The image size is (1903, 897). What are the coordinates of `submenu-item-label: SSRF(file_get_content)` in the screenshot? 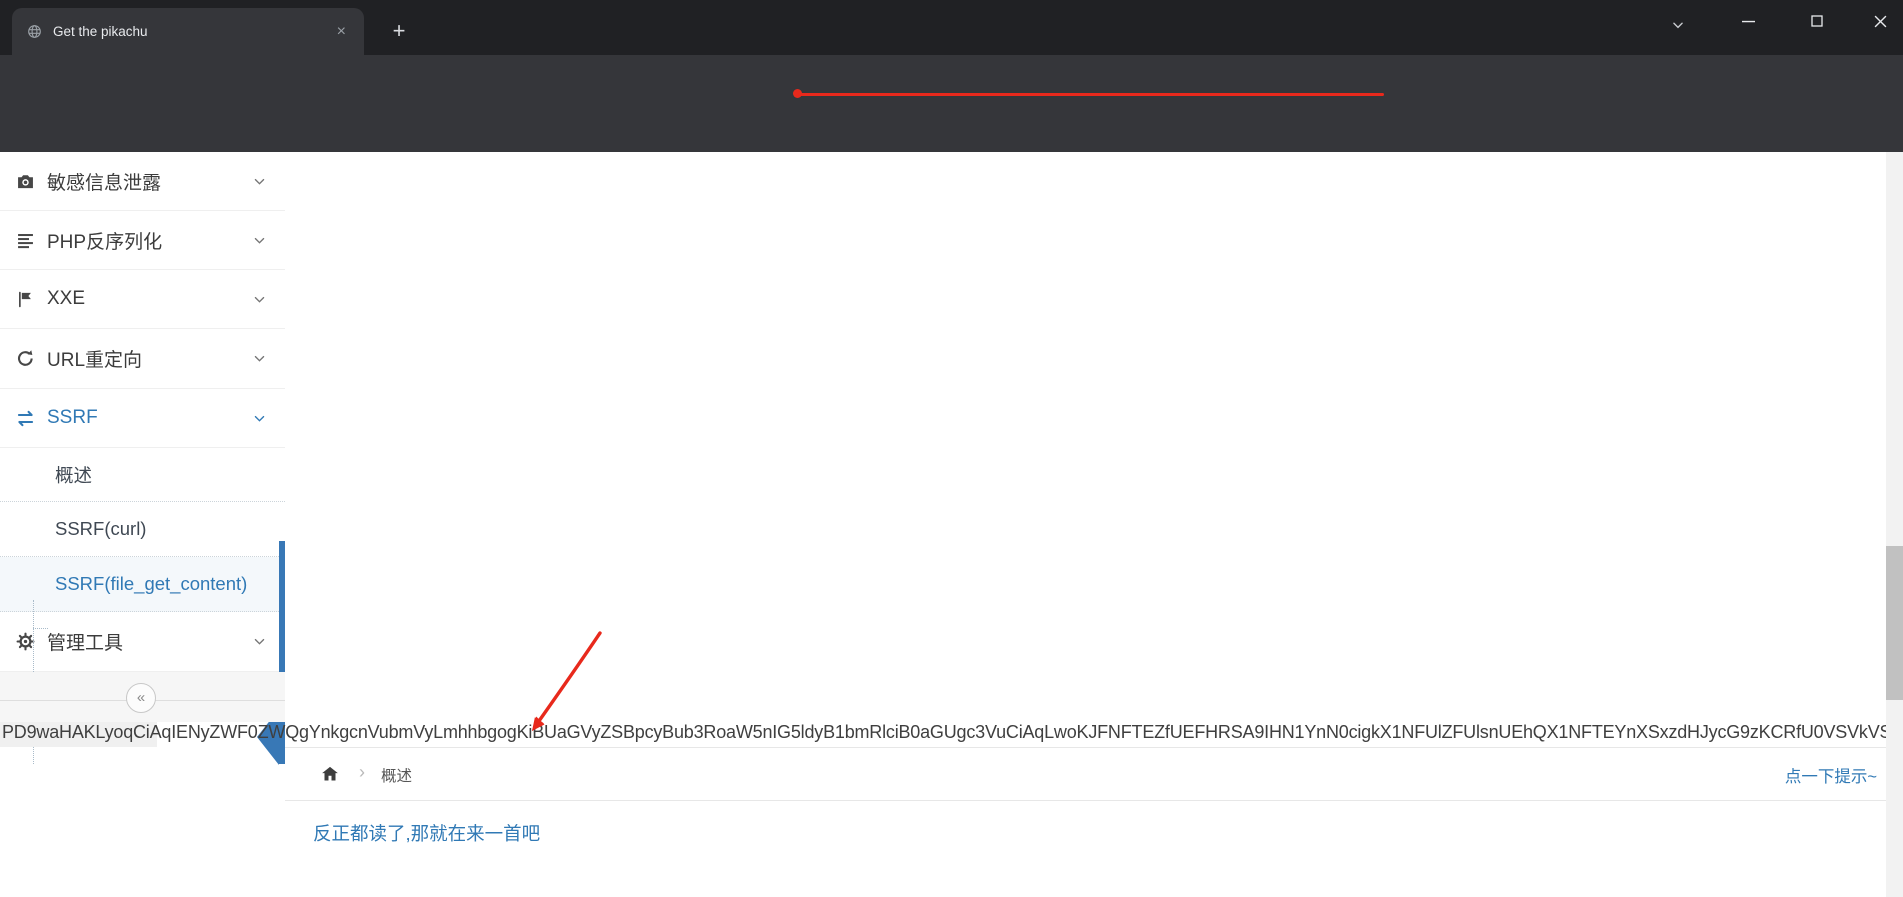 It's located at (151, 583).